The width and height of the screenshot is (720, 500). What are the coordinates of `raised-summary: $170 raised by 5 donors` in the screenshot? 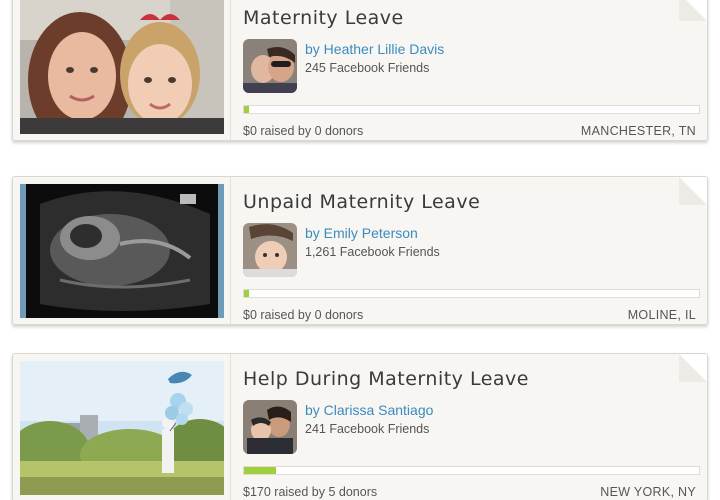 It's located at (310, 492).